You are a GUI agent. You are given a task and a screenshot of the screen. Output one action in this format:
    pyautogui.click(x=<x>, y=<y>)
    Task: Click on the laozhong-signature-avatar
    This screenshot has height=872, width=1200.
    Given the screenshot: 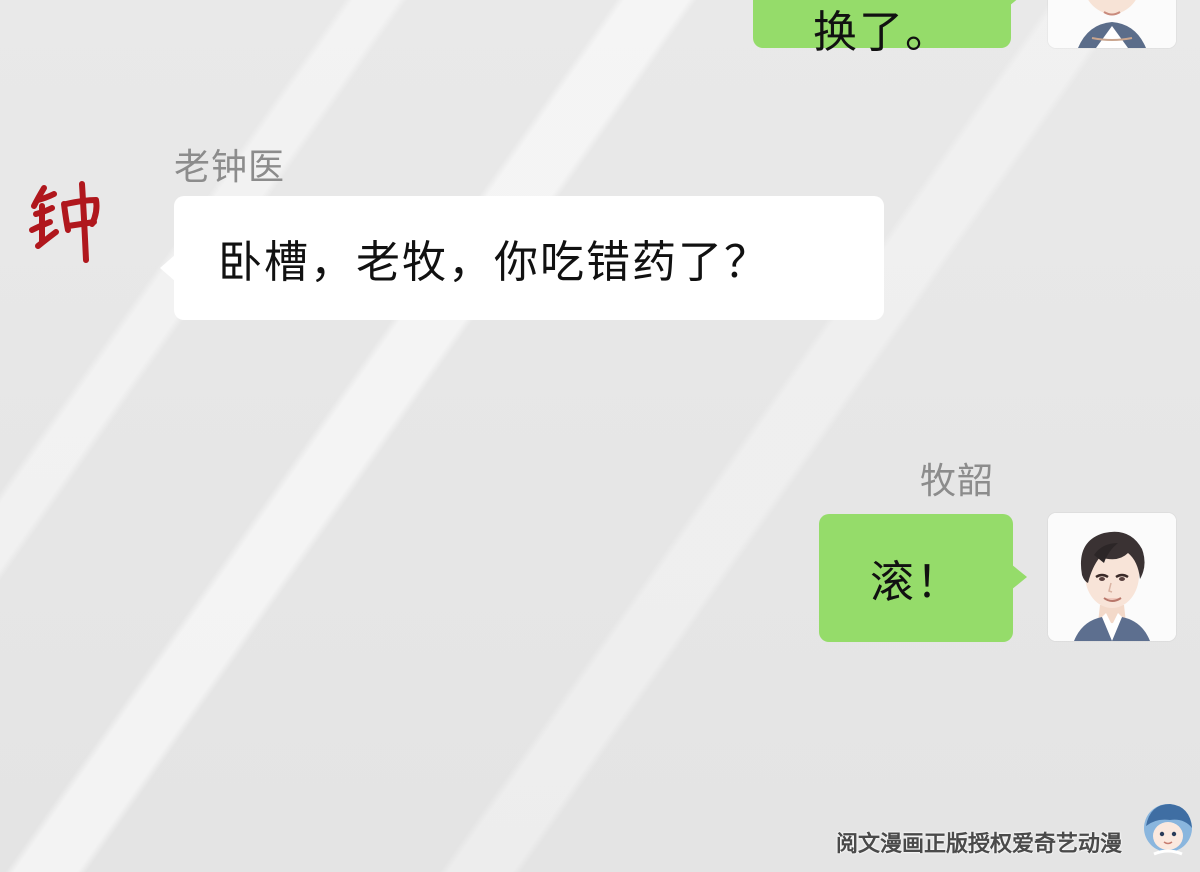 What is the action you would take?
    pyautogui.click(x=72, y=222)
    